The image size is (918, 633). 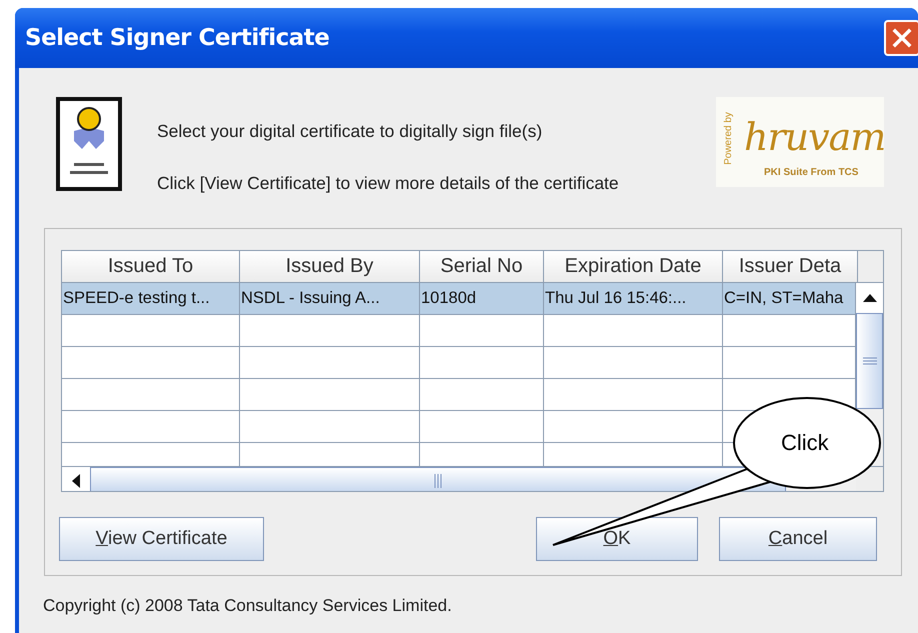 What do you see at coordinates (177, 38) in the screenshot?
I see `window-title: Select Signer Certificate` at bounding box center [177, 38].